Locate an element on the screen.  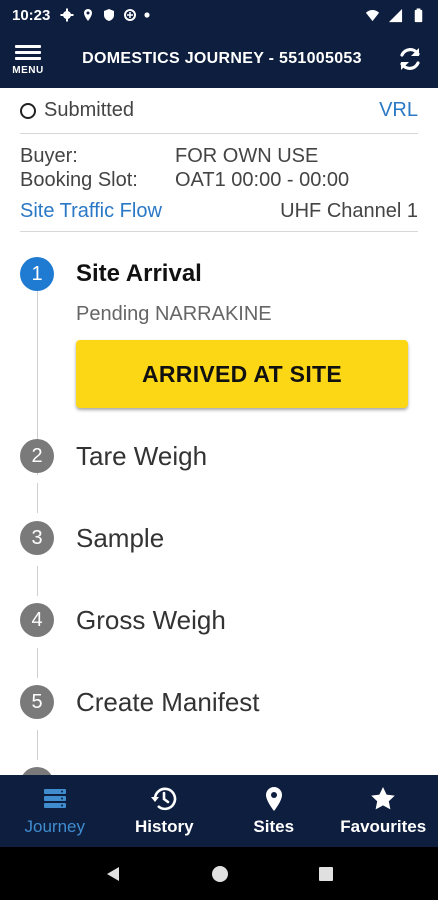
battery-icon is located at coordinates (418, 14).